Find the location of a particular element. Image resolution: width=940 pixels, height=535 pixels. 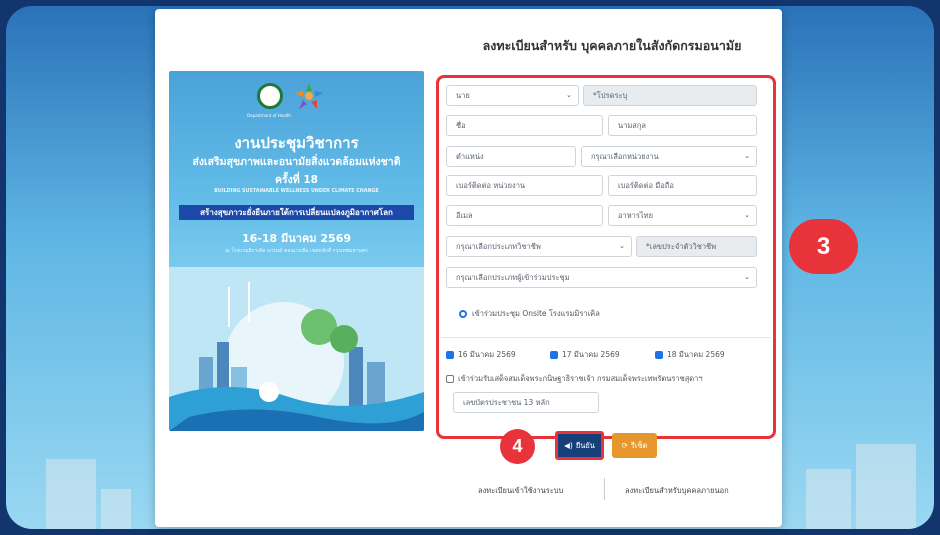

date-label-17: 17 มีนาคม 2569 is located at coordinates (591, 354).